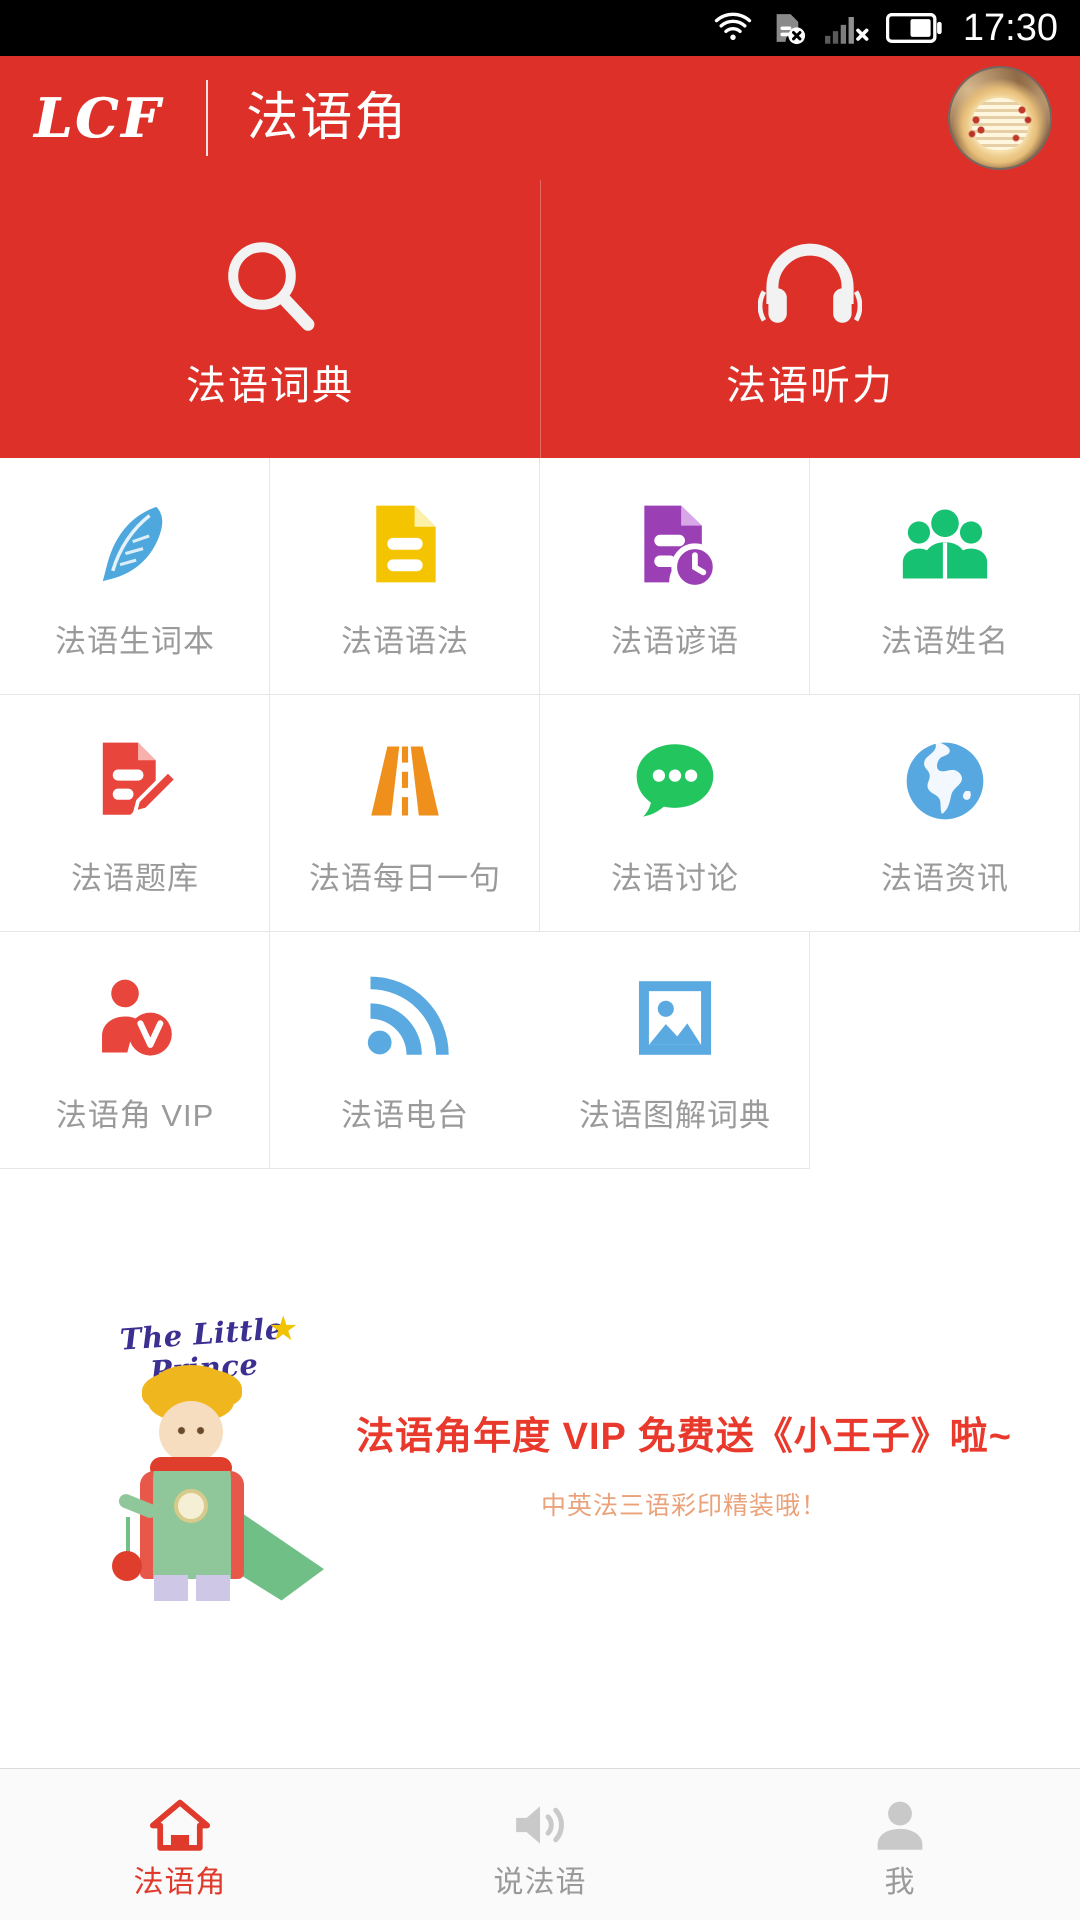 The image size is (1080, 1920). What do you see at coordinates (679, 1469) in the screenshot?
I see `promo-banner-text: 法语角年度 VIP 免费送《小王子》啦~ 中英法三语彩印精装哦！` at bounding box center [679, 1469].